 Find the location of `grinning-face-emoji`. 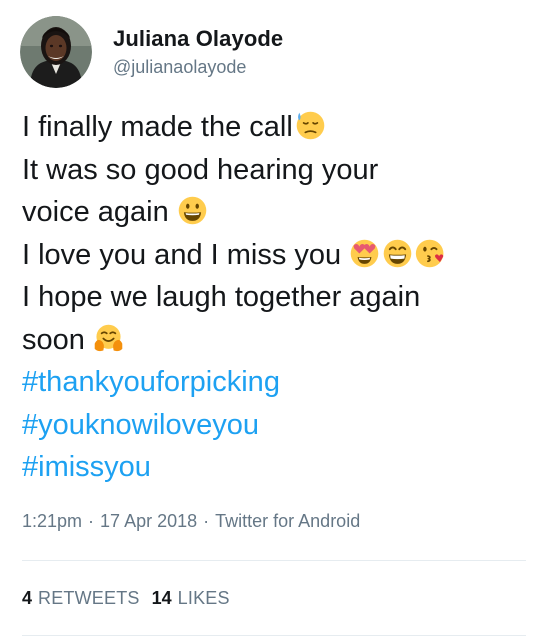

grinning-face-emoji is located at coordinates (192, 210).